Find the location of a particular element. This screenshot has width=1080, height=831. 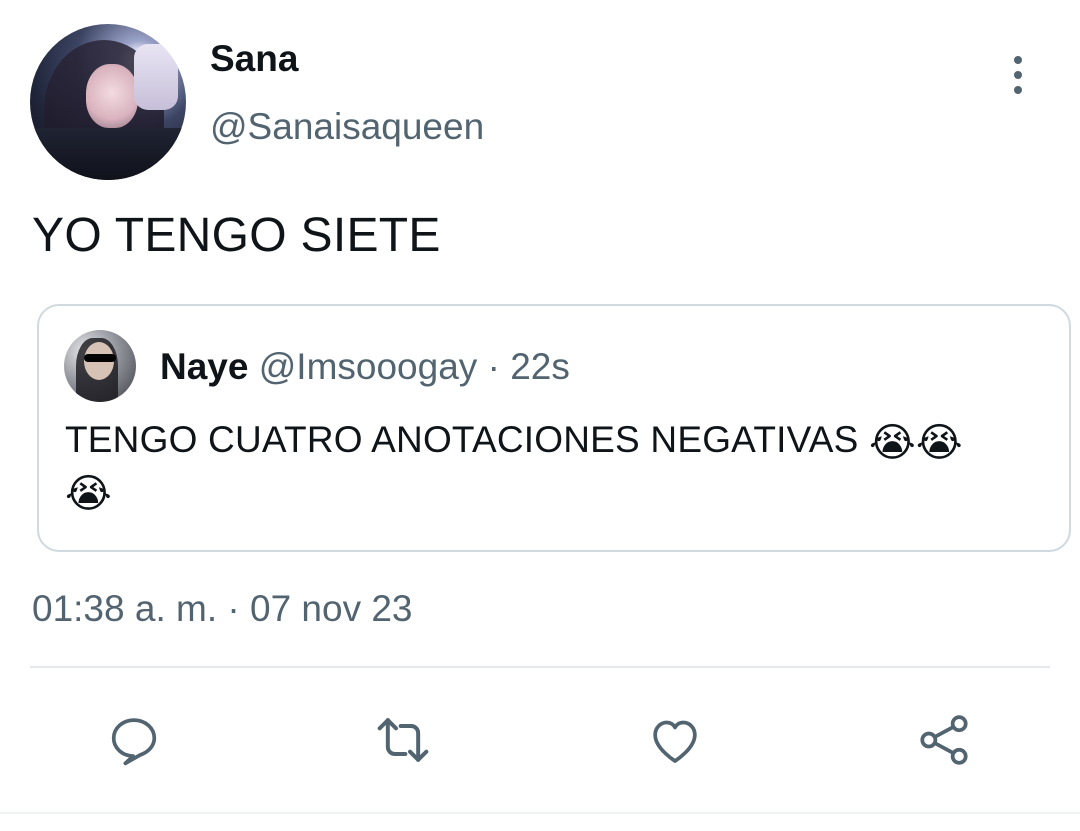

quote-text: TENGO CUATRO ANOTACIONES NEGATIVAS 😭😭 😭 is located at coordinates (555, 467).